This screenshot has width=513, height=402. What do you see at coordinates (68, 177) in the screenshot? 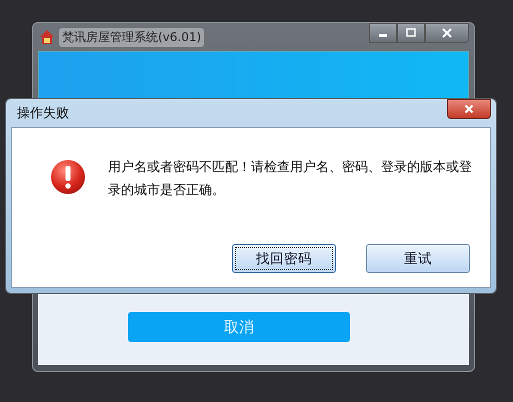
I see `error-icon` at bounding box center [68, 177].